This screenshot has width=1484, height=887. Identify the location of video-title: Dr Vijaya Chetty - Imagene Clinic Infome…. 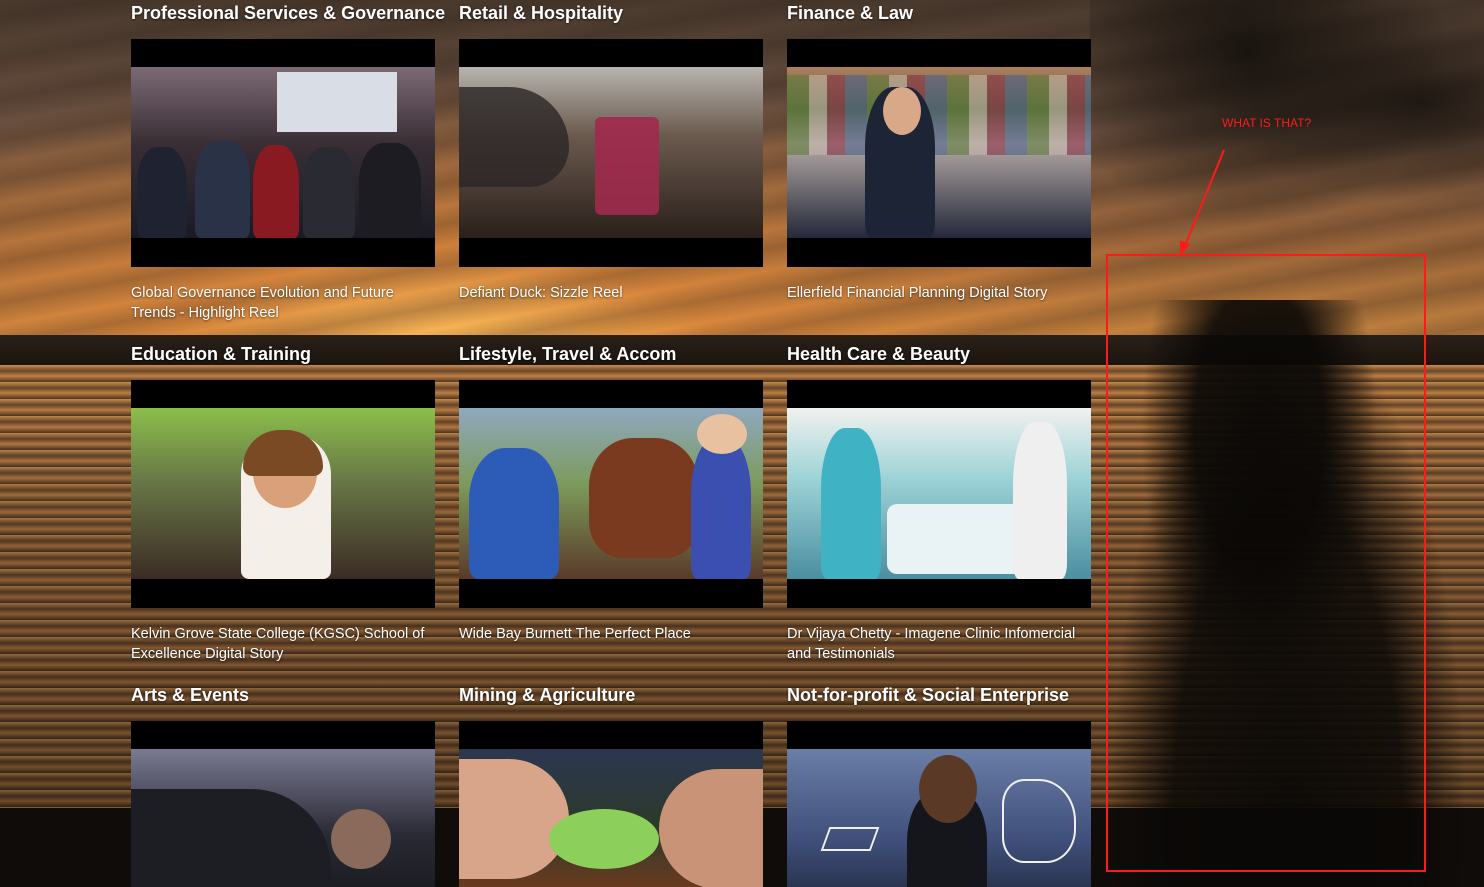
(937, 644).